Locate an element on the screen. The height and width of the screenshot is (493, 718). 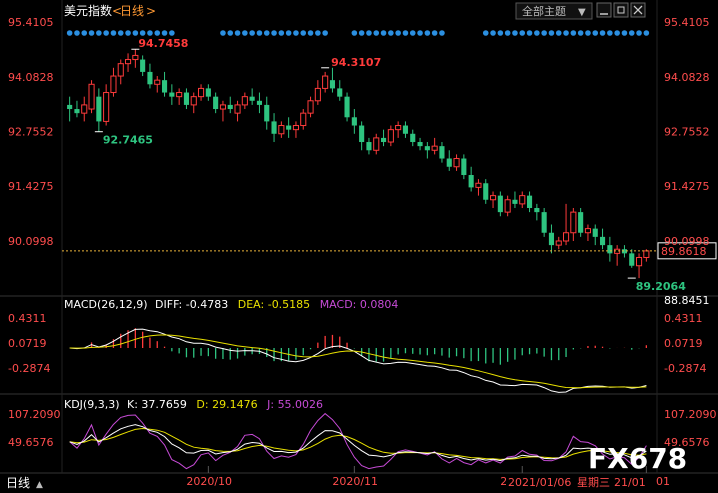
kdj-d-line is located at coordinates (358, 443).